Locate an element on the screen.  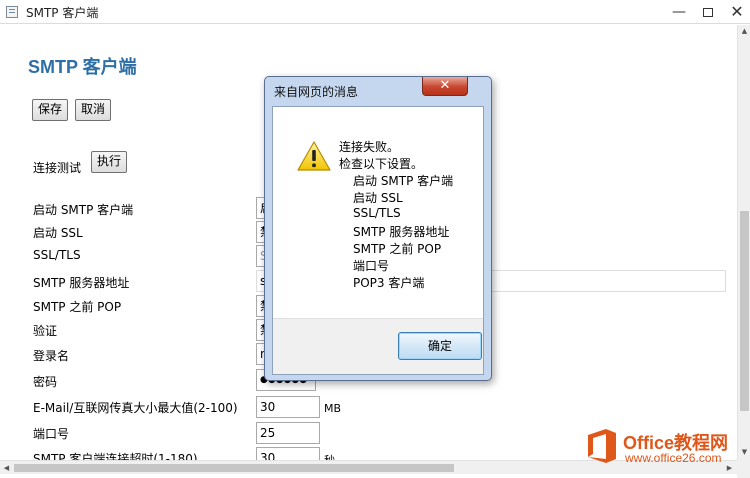
max-size-input: 30 is located at coordinates (288, 407).